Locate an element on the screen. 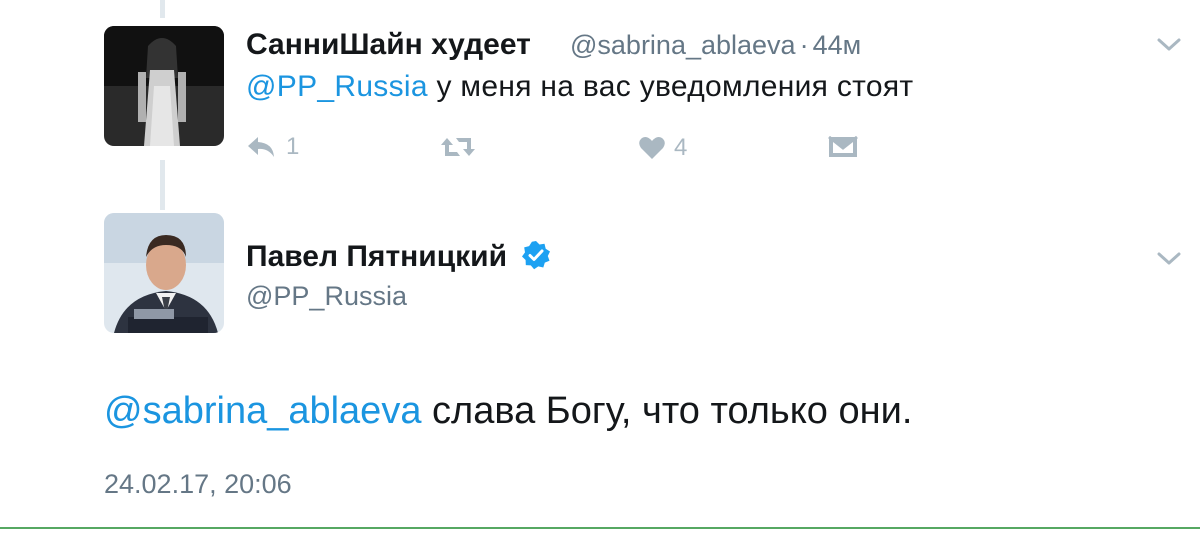  envelope-icon is located at coordinates (843, 146).